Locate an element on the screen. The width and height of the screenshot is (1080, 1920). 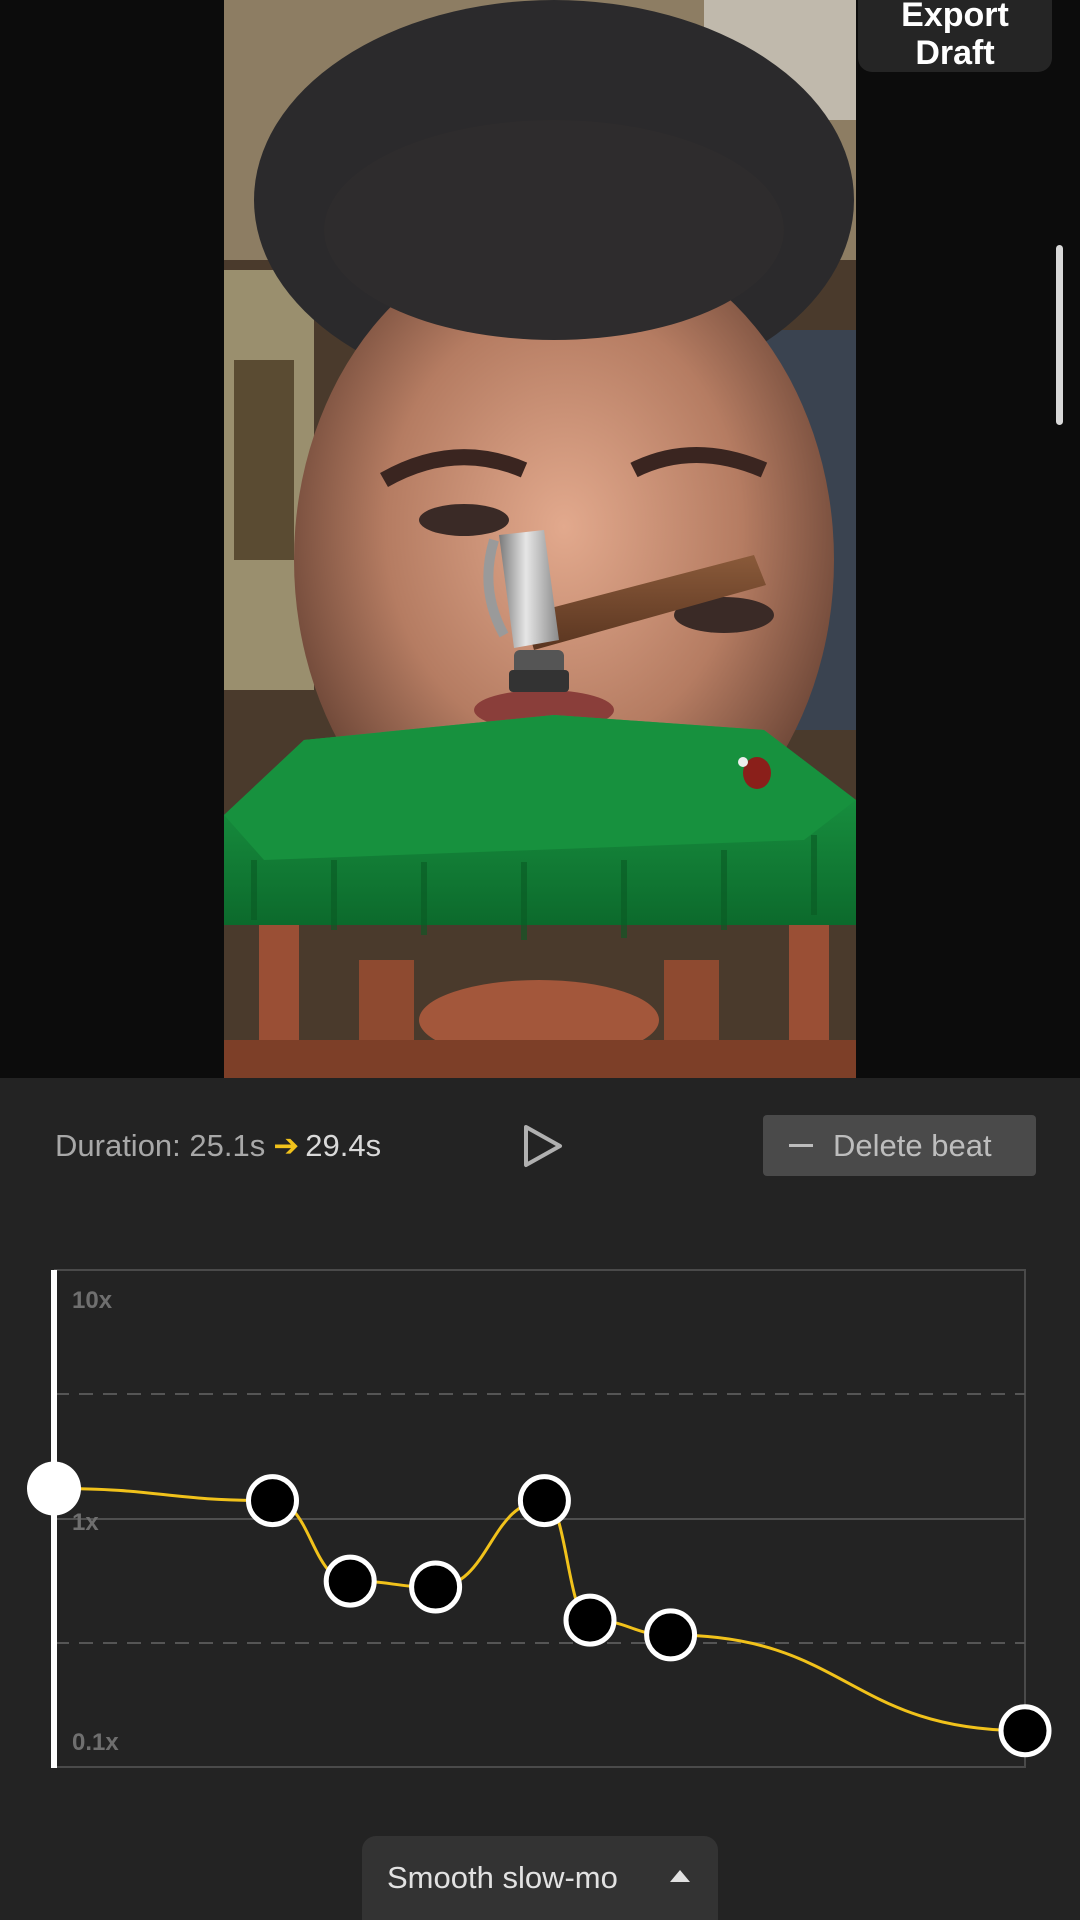
duration-readout: Duration: 25.1s ➔ 29.4s is located at coordinates (218, 1146).